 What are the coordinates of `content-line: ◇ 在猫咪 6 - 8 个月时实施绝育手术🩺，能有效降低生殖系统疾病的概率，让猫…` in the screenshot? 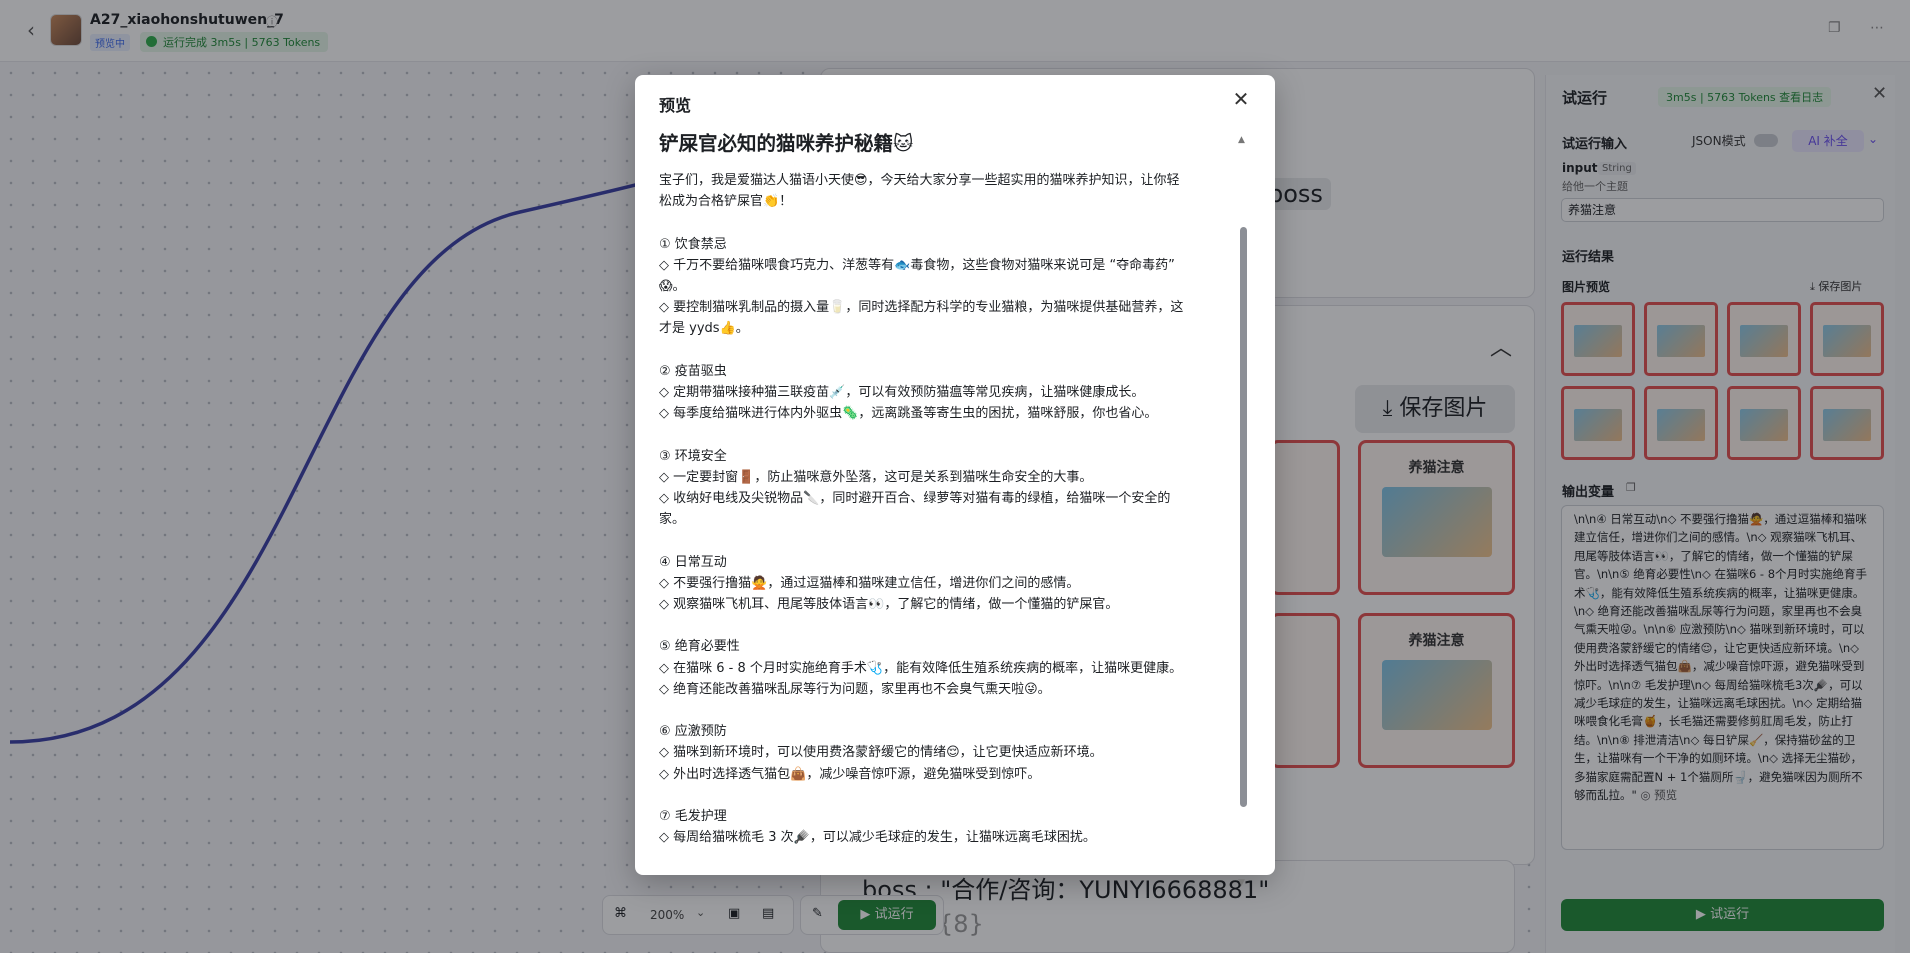 It's located at (921, 668).